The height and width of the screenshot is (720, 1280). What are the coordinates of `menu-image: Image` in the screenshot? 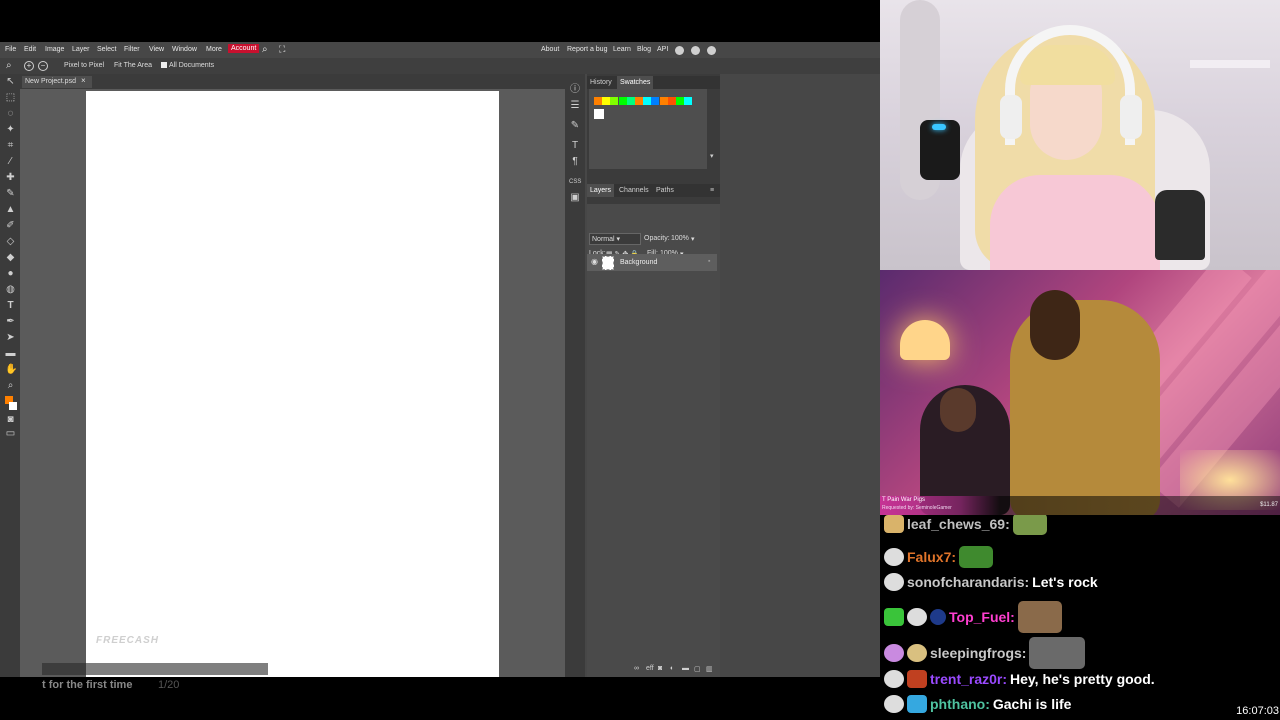 It's located at (54, 49).